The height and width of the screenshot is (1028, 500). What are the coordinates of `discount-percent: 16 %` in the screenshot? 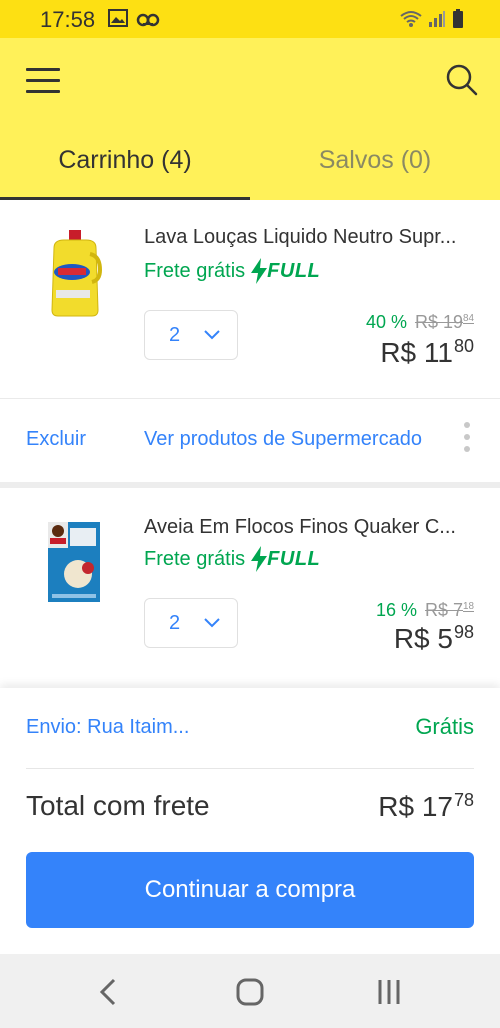 It's located at (396, 610).